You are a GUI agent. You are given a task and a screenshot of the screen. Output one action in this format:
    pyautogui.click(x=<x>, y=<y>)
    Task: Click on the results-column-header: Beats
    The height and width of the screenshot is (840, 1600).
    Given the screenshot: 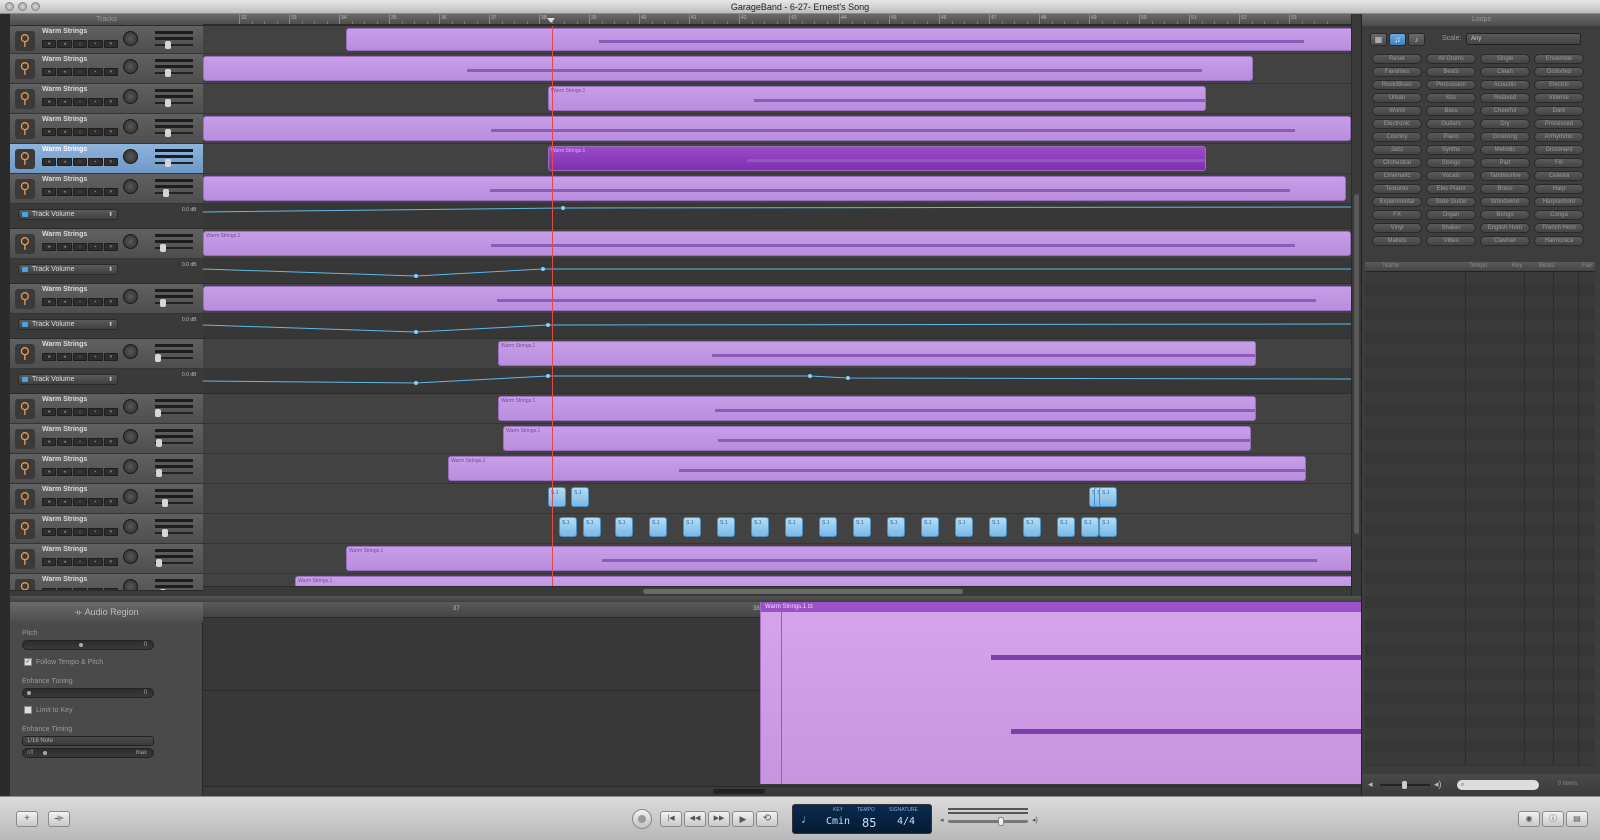 What is the action you would take?
    pyautogui.click(x=1546, y=266)
    